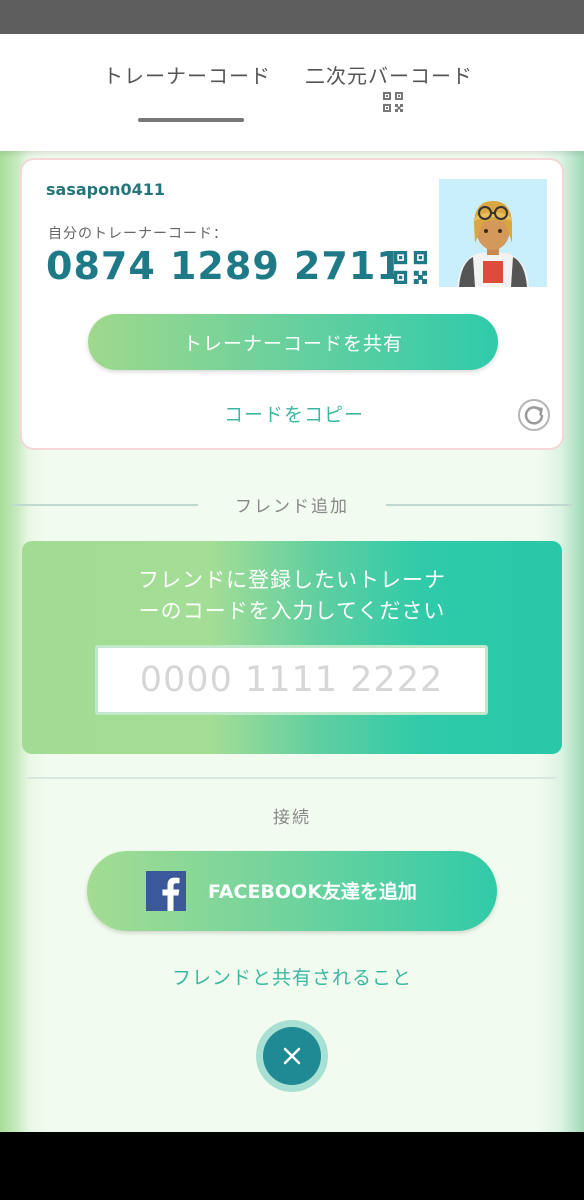 The width and height of the screenshot is (584, 1200). Describe the element at coordinates (225, 266) in the screenshot. I see `trainer-code-value: 0874 1289 2711` at that location.